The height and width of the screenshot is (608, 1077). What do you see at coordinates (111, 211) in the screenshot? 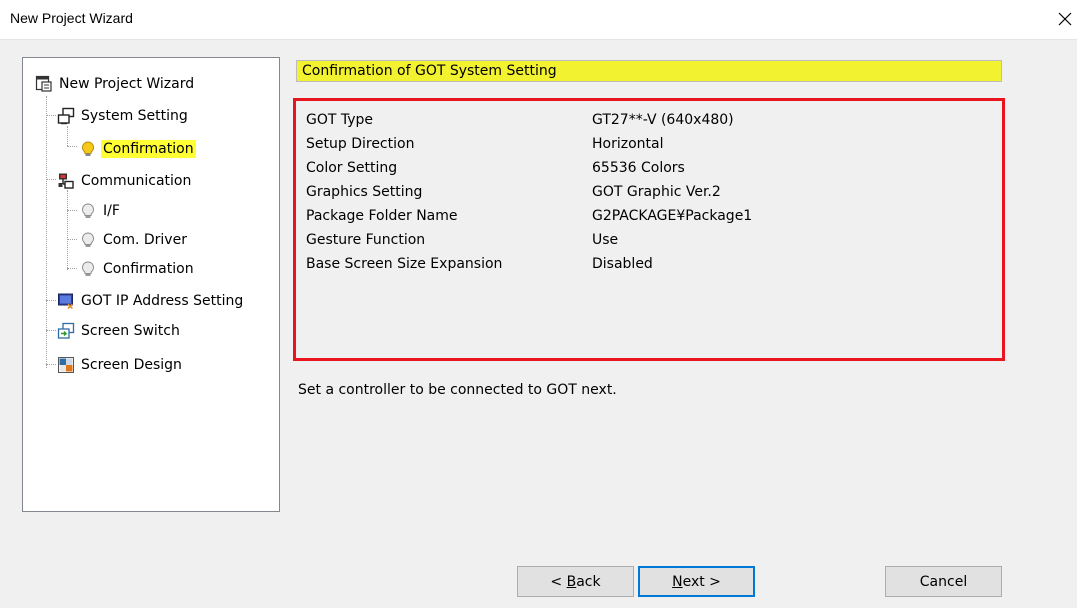
I see `tree-item-label: I/F` at bounding box center [111, 211].